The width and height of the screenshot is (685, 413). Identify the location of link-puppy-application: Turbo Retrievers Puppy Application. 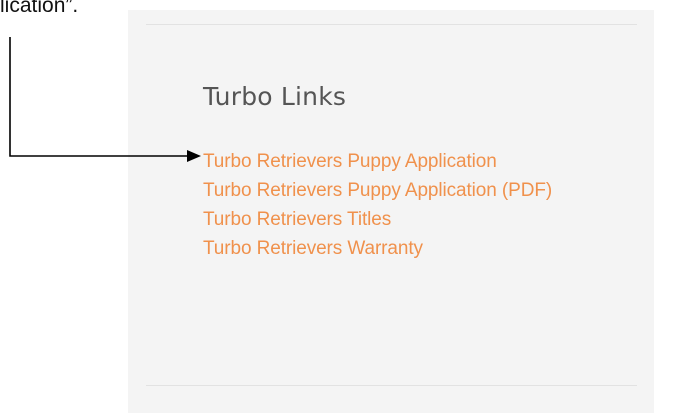
(413, 161).